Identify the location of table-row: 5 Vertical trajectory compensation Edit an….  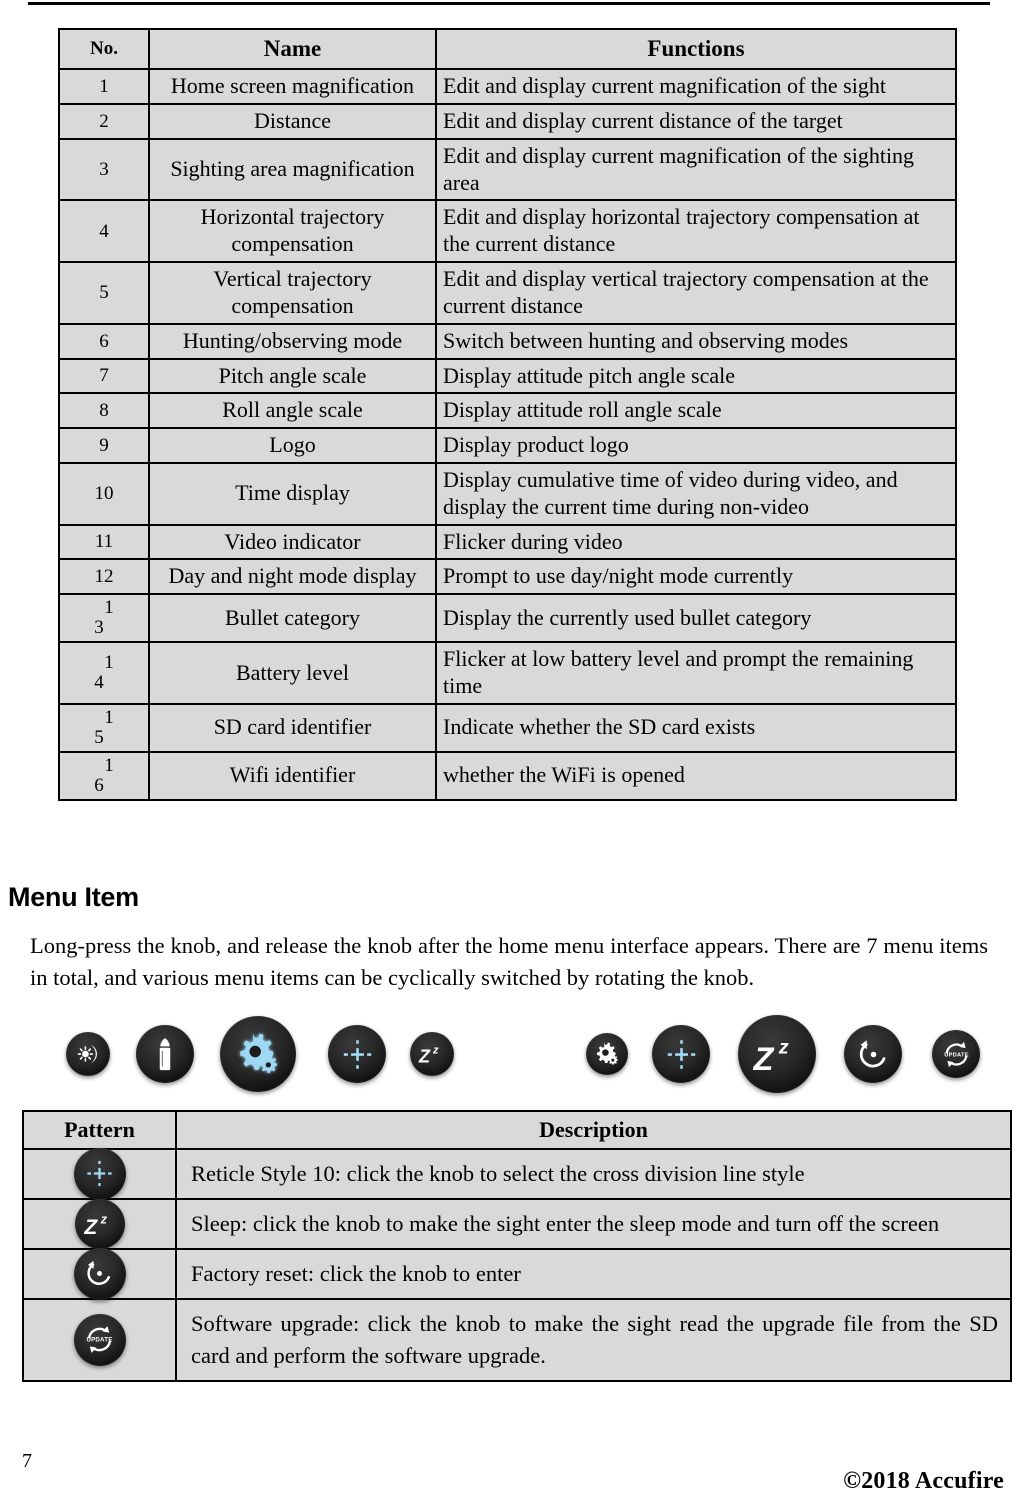
(507, 293).